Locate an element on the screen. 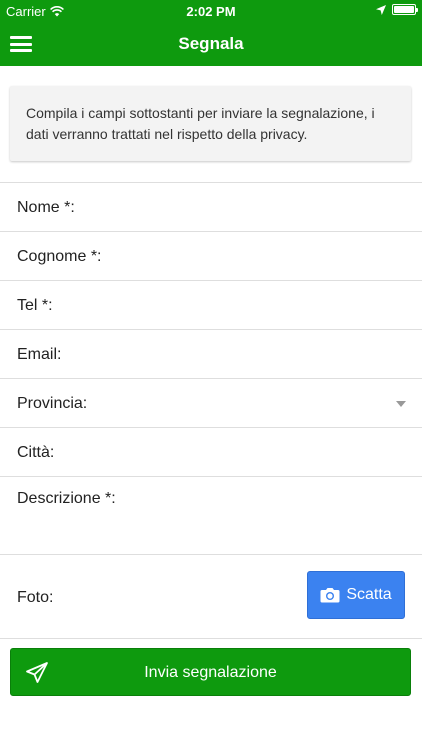 Image resolution: width=422 pixels, height=750 pixels. form-row-cognome: Cognome *: is located at coordinates (211, 255).